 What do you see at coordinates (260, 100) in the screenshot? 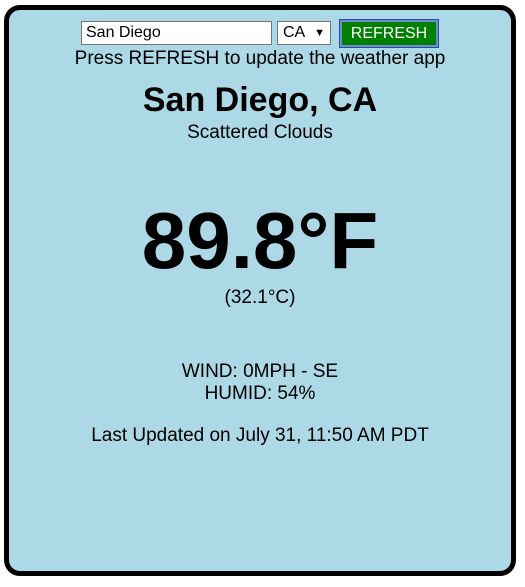
I see `location-title: San Diego, CA` at bounding box center [260, 100].